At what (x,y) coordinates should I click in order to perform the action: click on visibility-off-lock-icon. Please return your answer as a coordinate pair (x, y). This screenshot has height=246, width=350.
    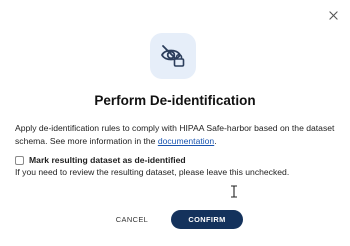
    Looking at the image, I should click on (173, 56).